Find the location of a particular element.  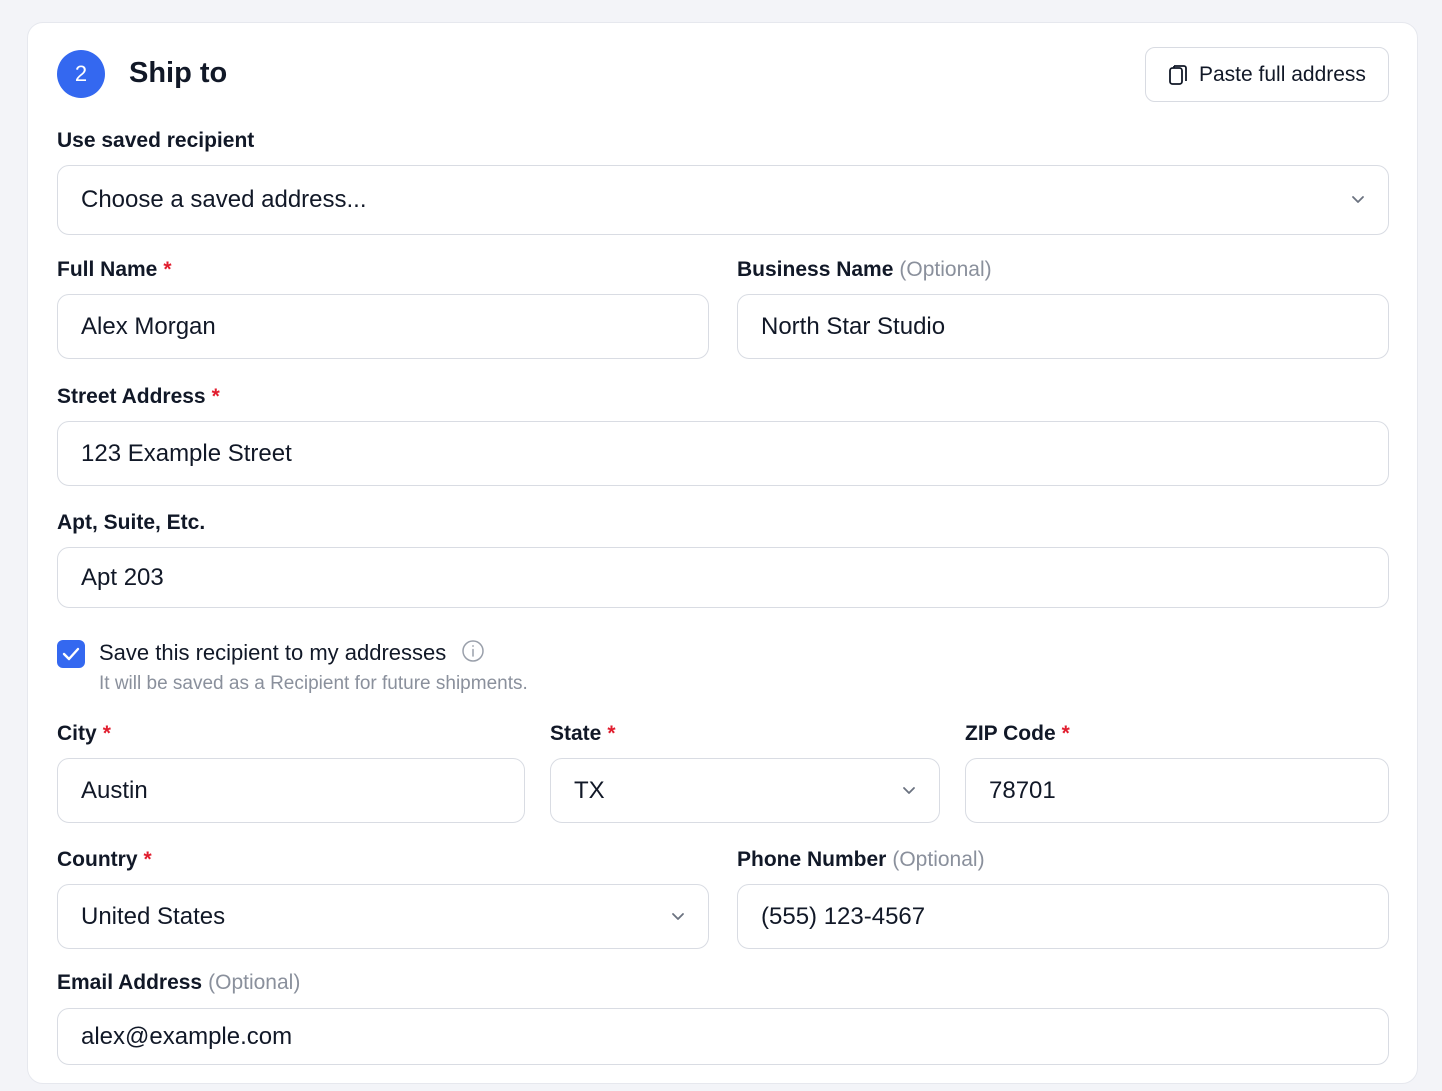

zip-code-label-text: ZIP Code is located at coordinates (1010, 733).